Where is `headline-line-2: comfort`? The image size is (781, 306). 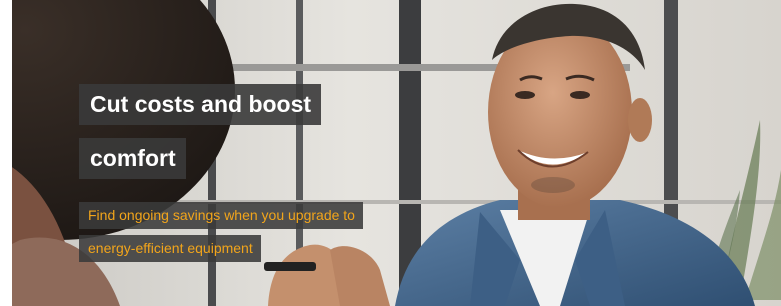 headline-line-2: comfort is located at coordinates (132, 158).